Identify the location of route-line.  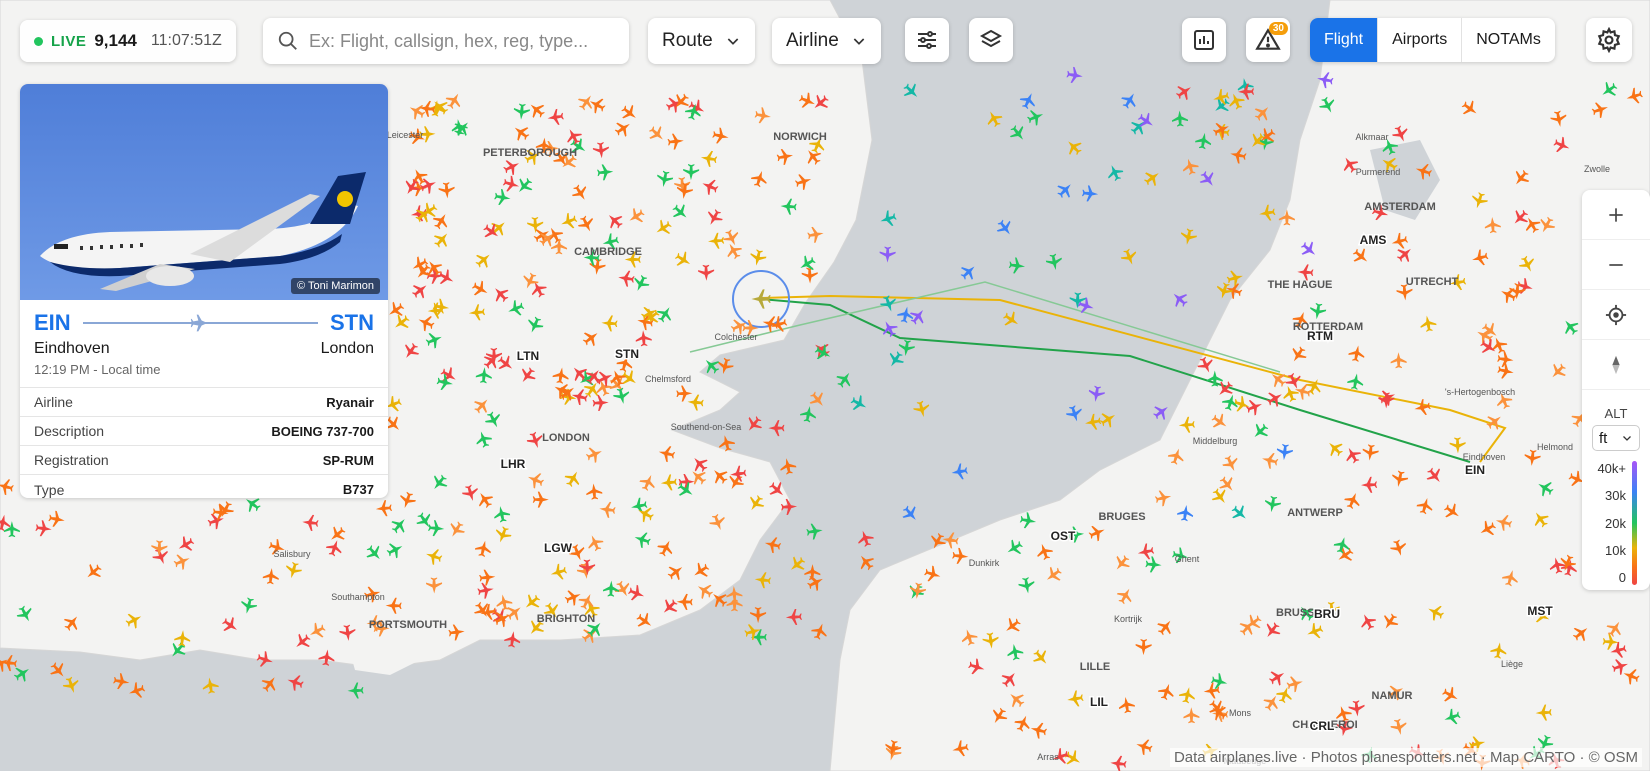
(200, 323).